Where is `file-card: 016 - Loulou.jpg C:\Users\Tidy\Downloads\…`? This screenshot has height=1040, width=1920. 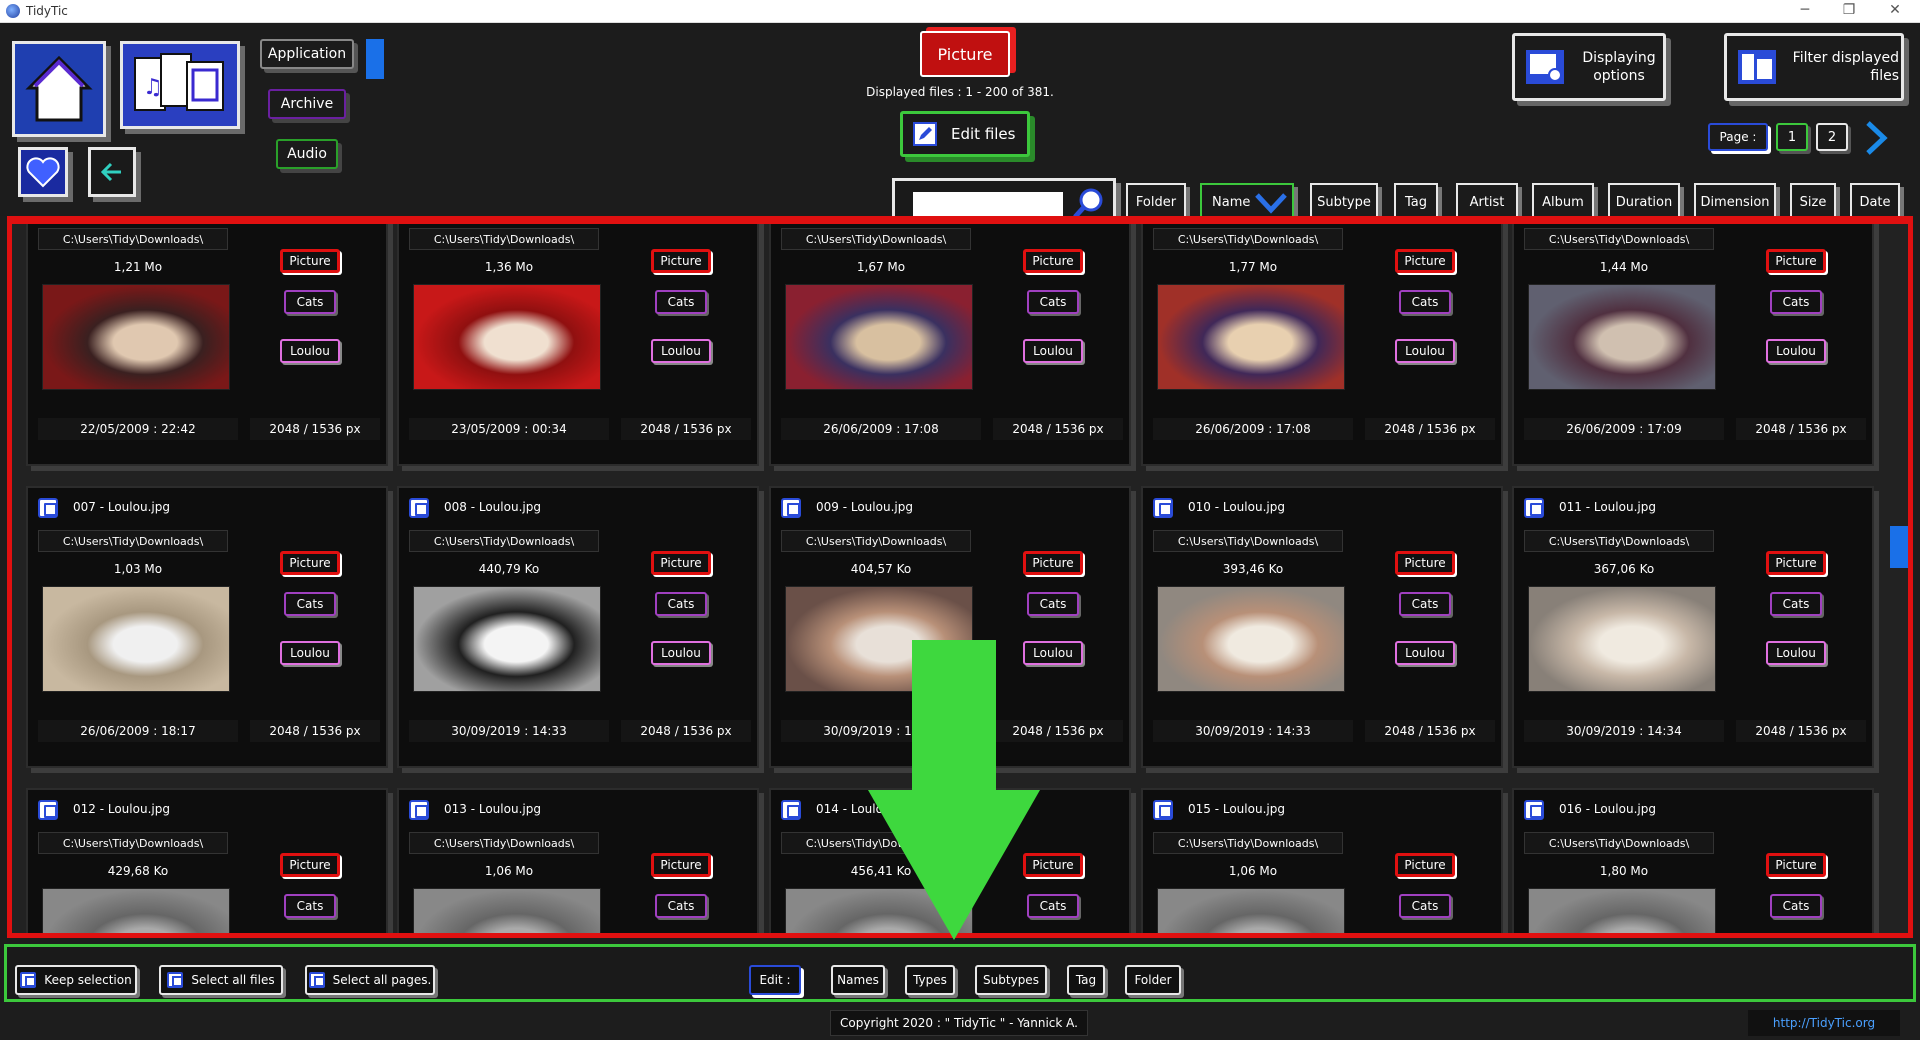
file-card: 016 - Loulou.jpg C:\Users\Tidy\Downloads\… is located at coordinates (1693, 860).